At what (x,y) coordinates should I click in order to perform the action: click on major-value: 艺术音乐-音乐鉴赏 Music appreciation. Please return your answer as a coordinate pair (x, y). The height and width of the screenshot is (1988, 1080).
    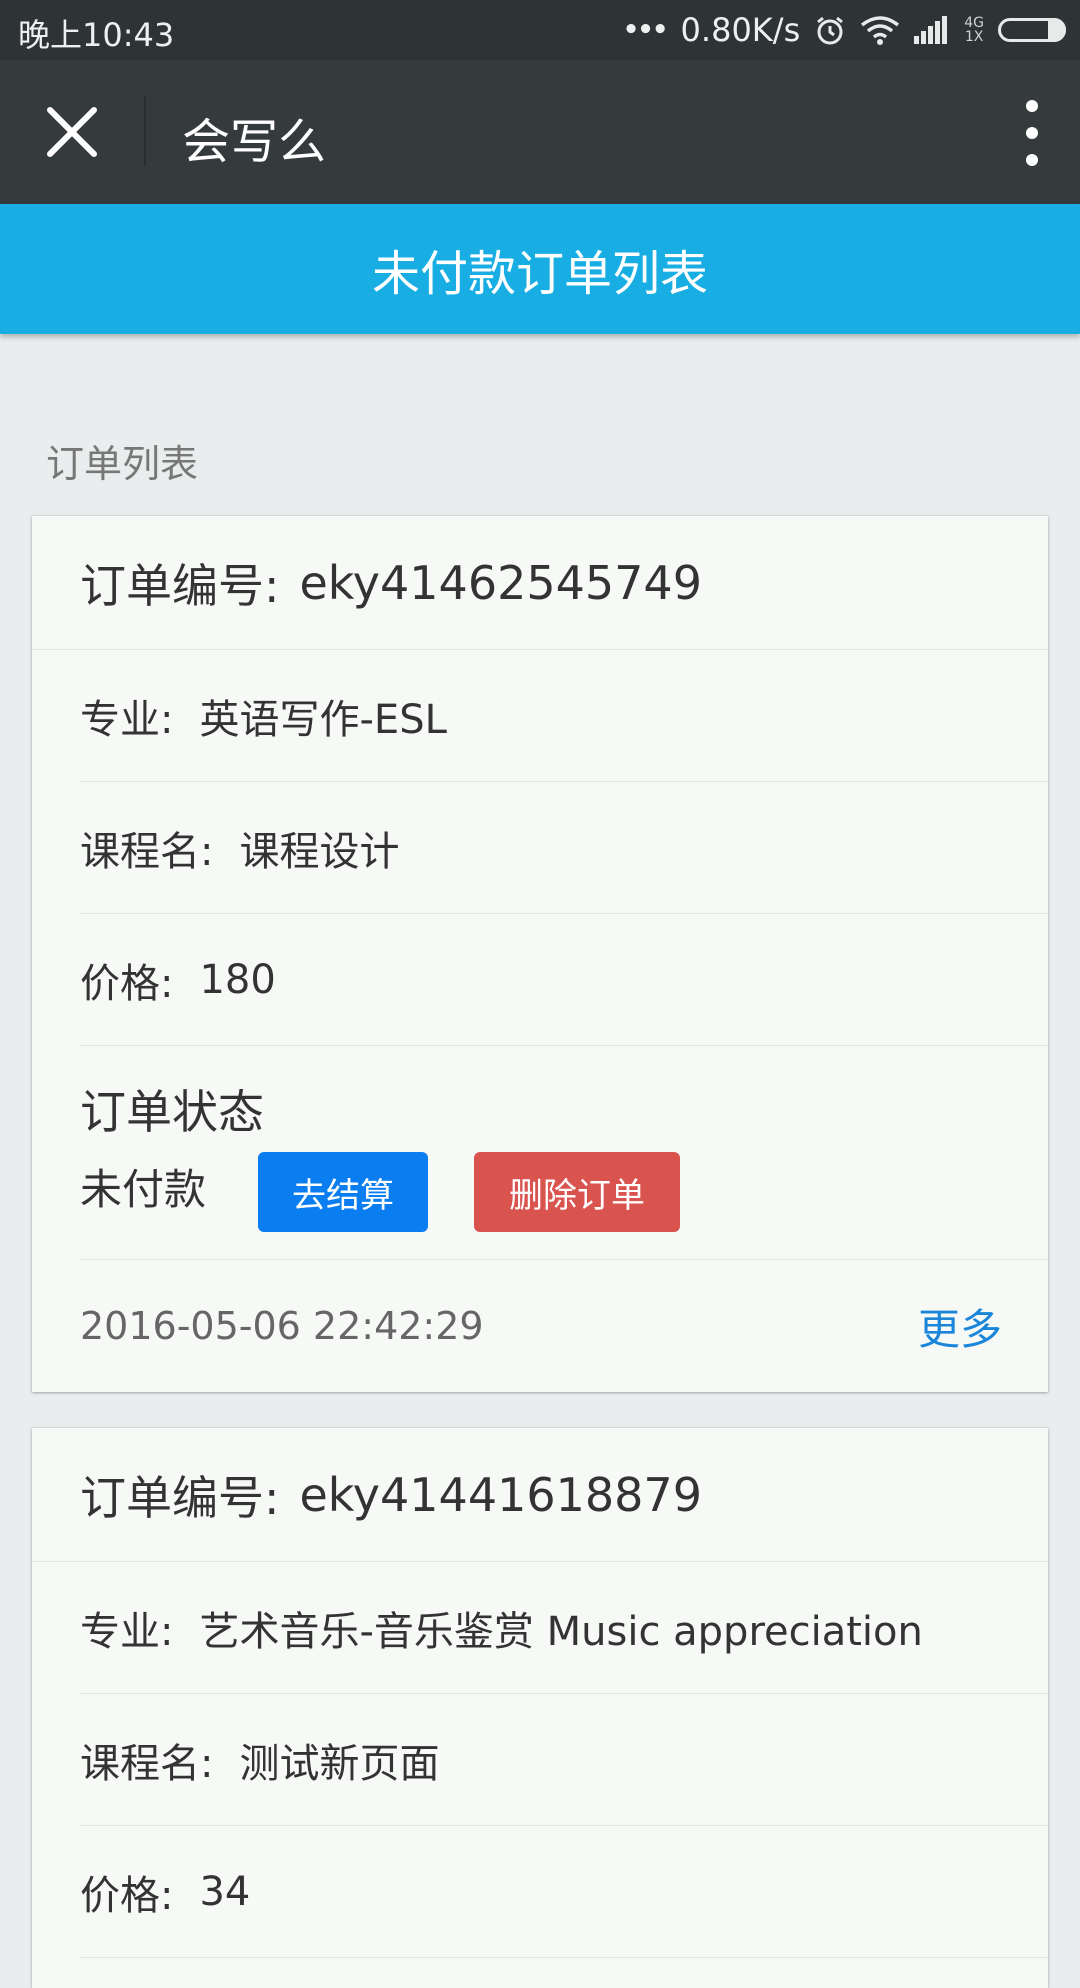
    Looking at the image, I should click on (561, 1631).